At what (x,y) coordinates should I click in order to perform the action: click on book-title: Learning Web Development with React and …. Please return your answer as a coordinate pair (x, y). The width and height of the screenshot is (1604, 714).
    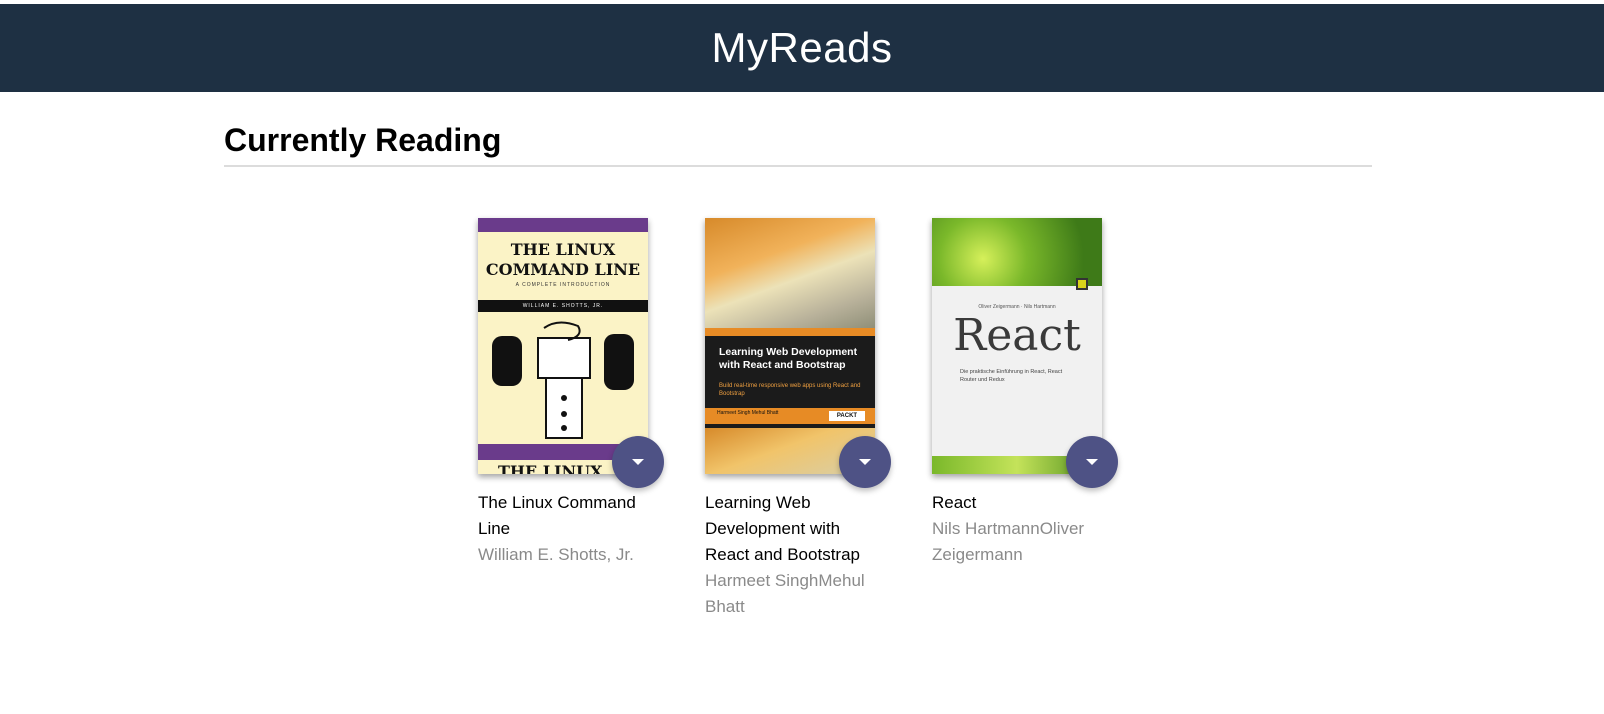
    Looking at the image, I should click on (782, 528).